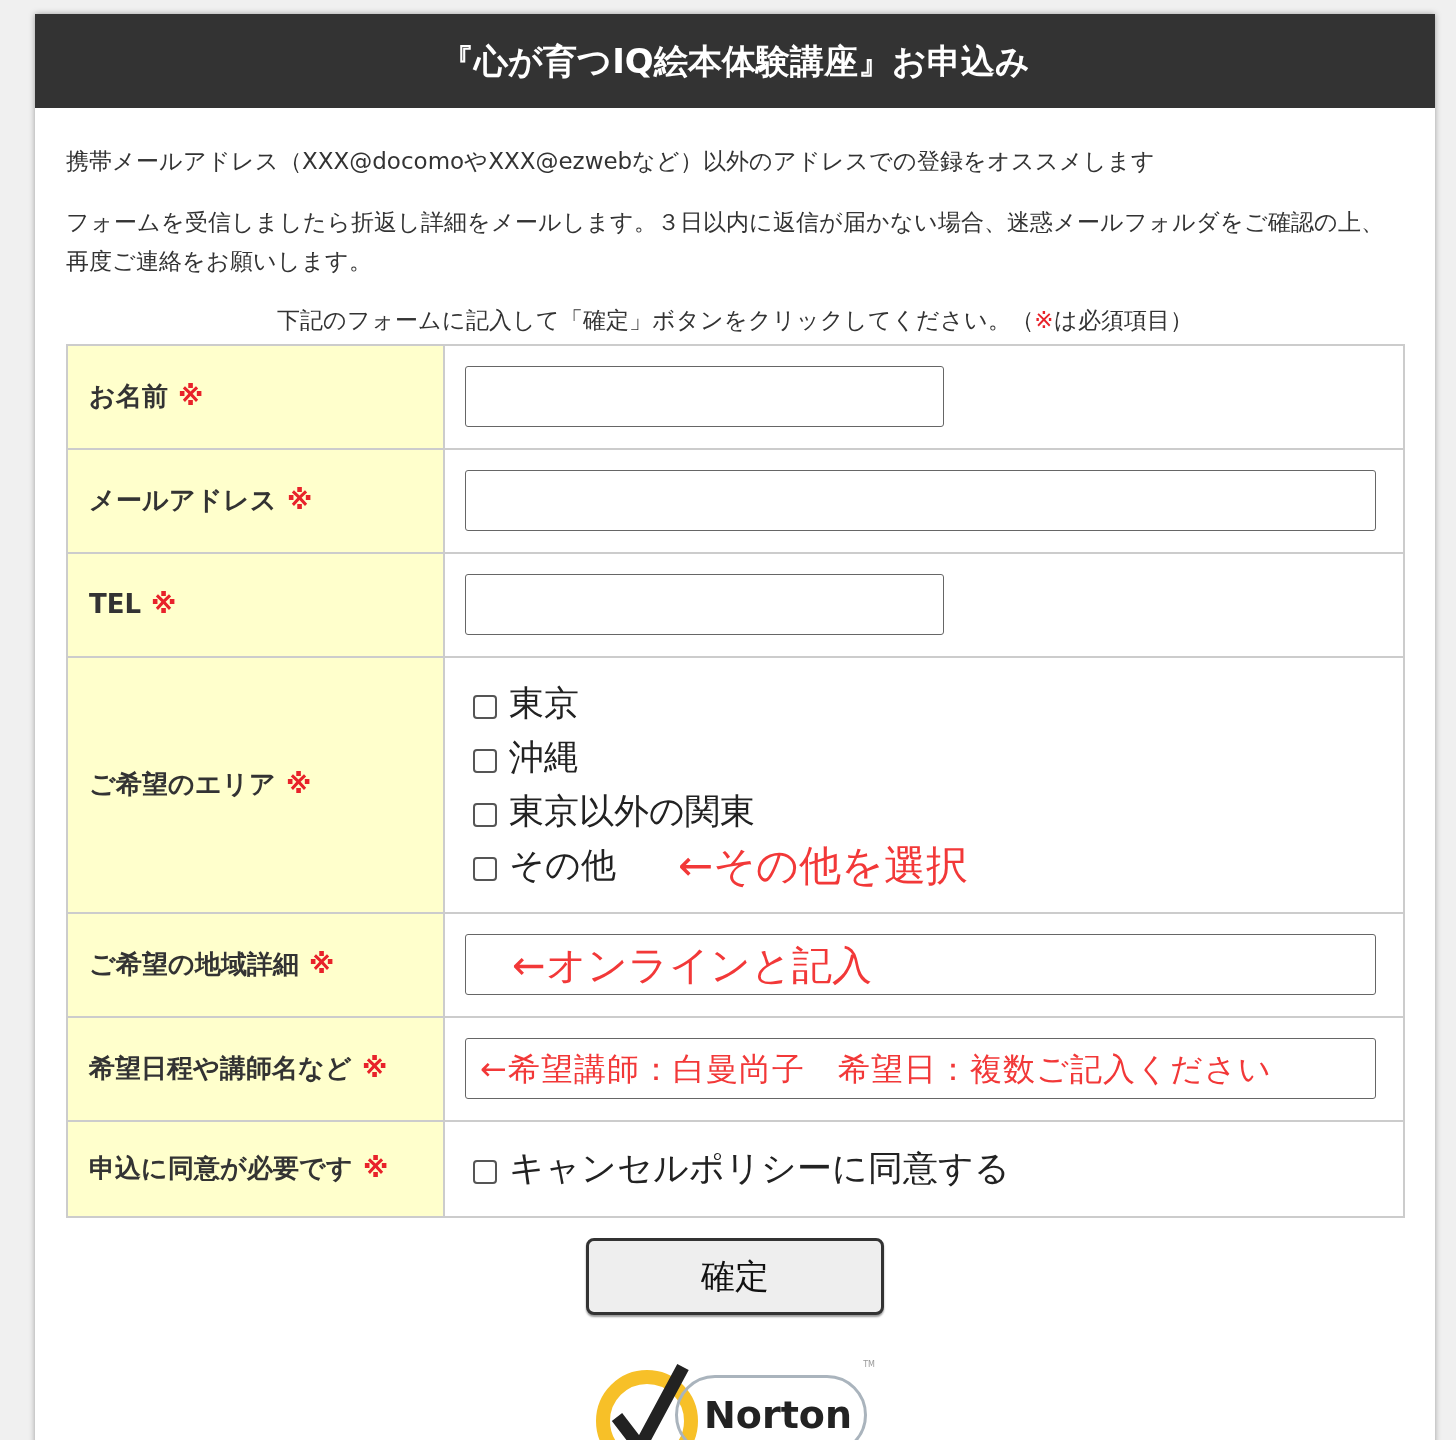 This screenshot has width=1456, height=1440. Describe the element at coordinates (920, 964) in the screenshot. I see `input-field: ←オンラインと記入` at that location.